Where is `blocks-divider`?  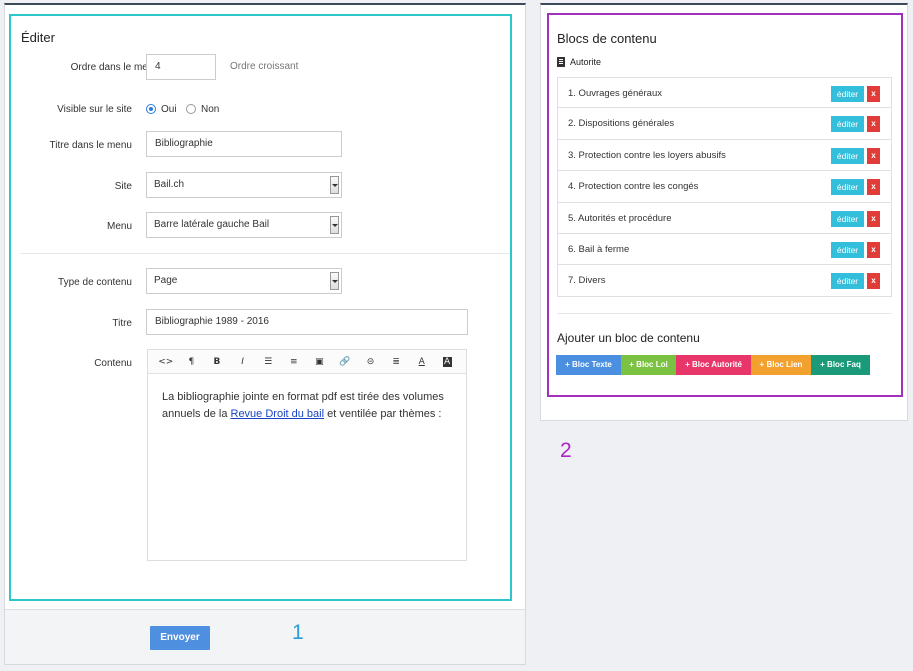
blocks-divider is located at coordinates (724, 313).